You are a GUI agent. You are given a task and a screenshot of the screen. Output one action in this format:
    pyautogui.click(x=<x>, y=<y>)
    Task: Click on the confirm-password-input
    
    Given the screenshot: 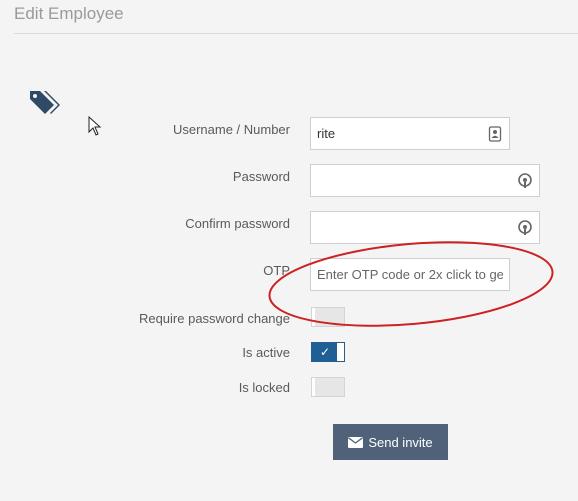 What is the action you would take?
    pyautogui.click(x=425, y=227)
    